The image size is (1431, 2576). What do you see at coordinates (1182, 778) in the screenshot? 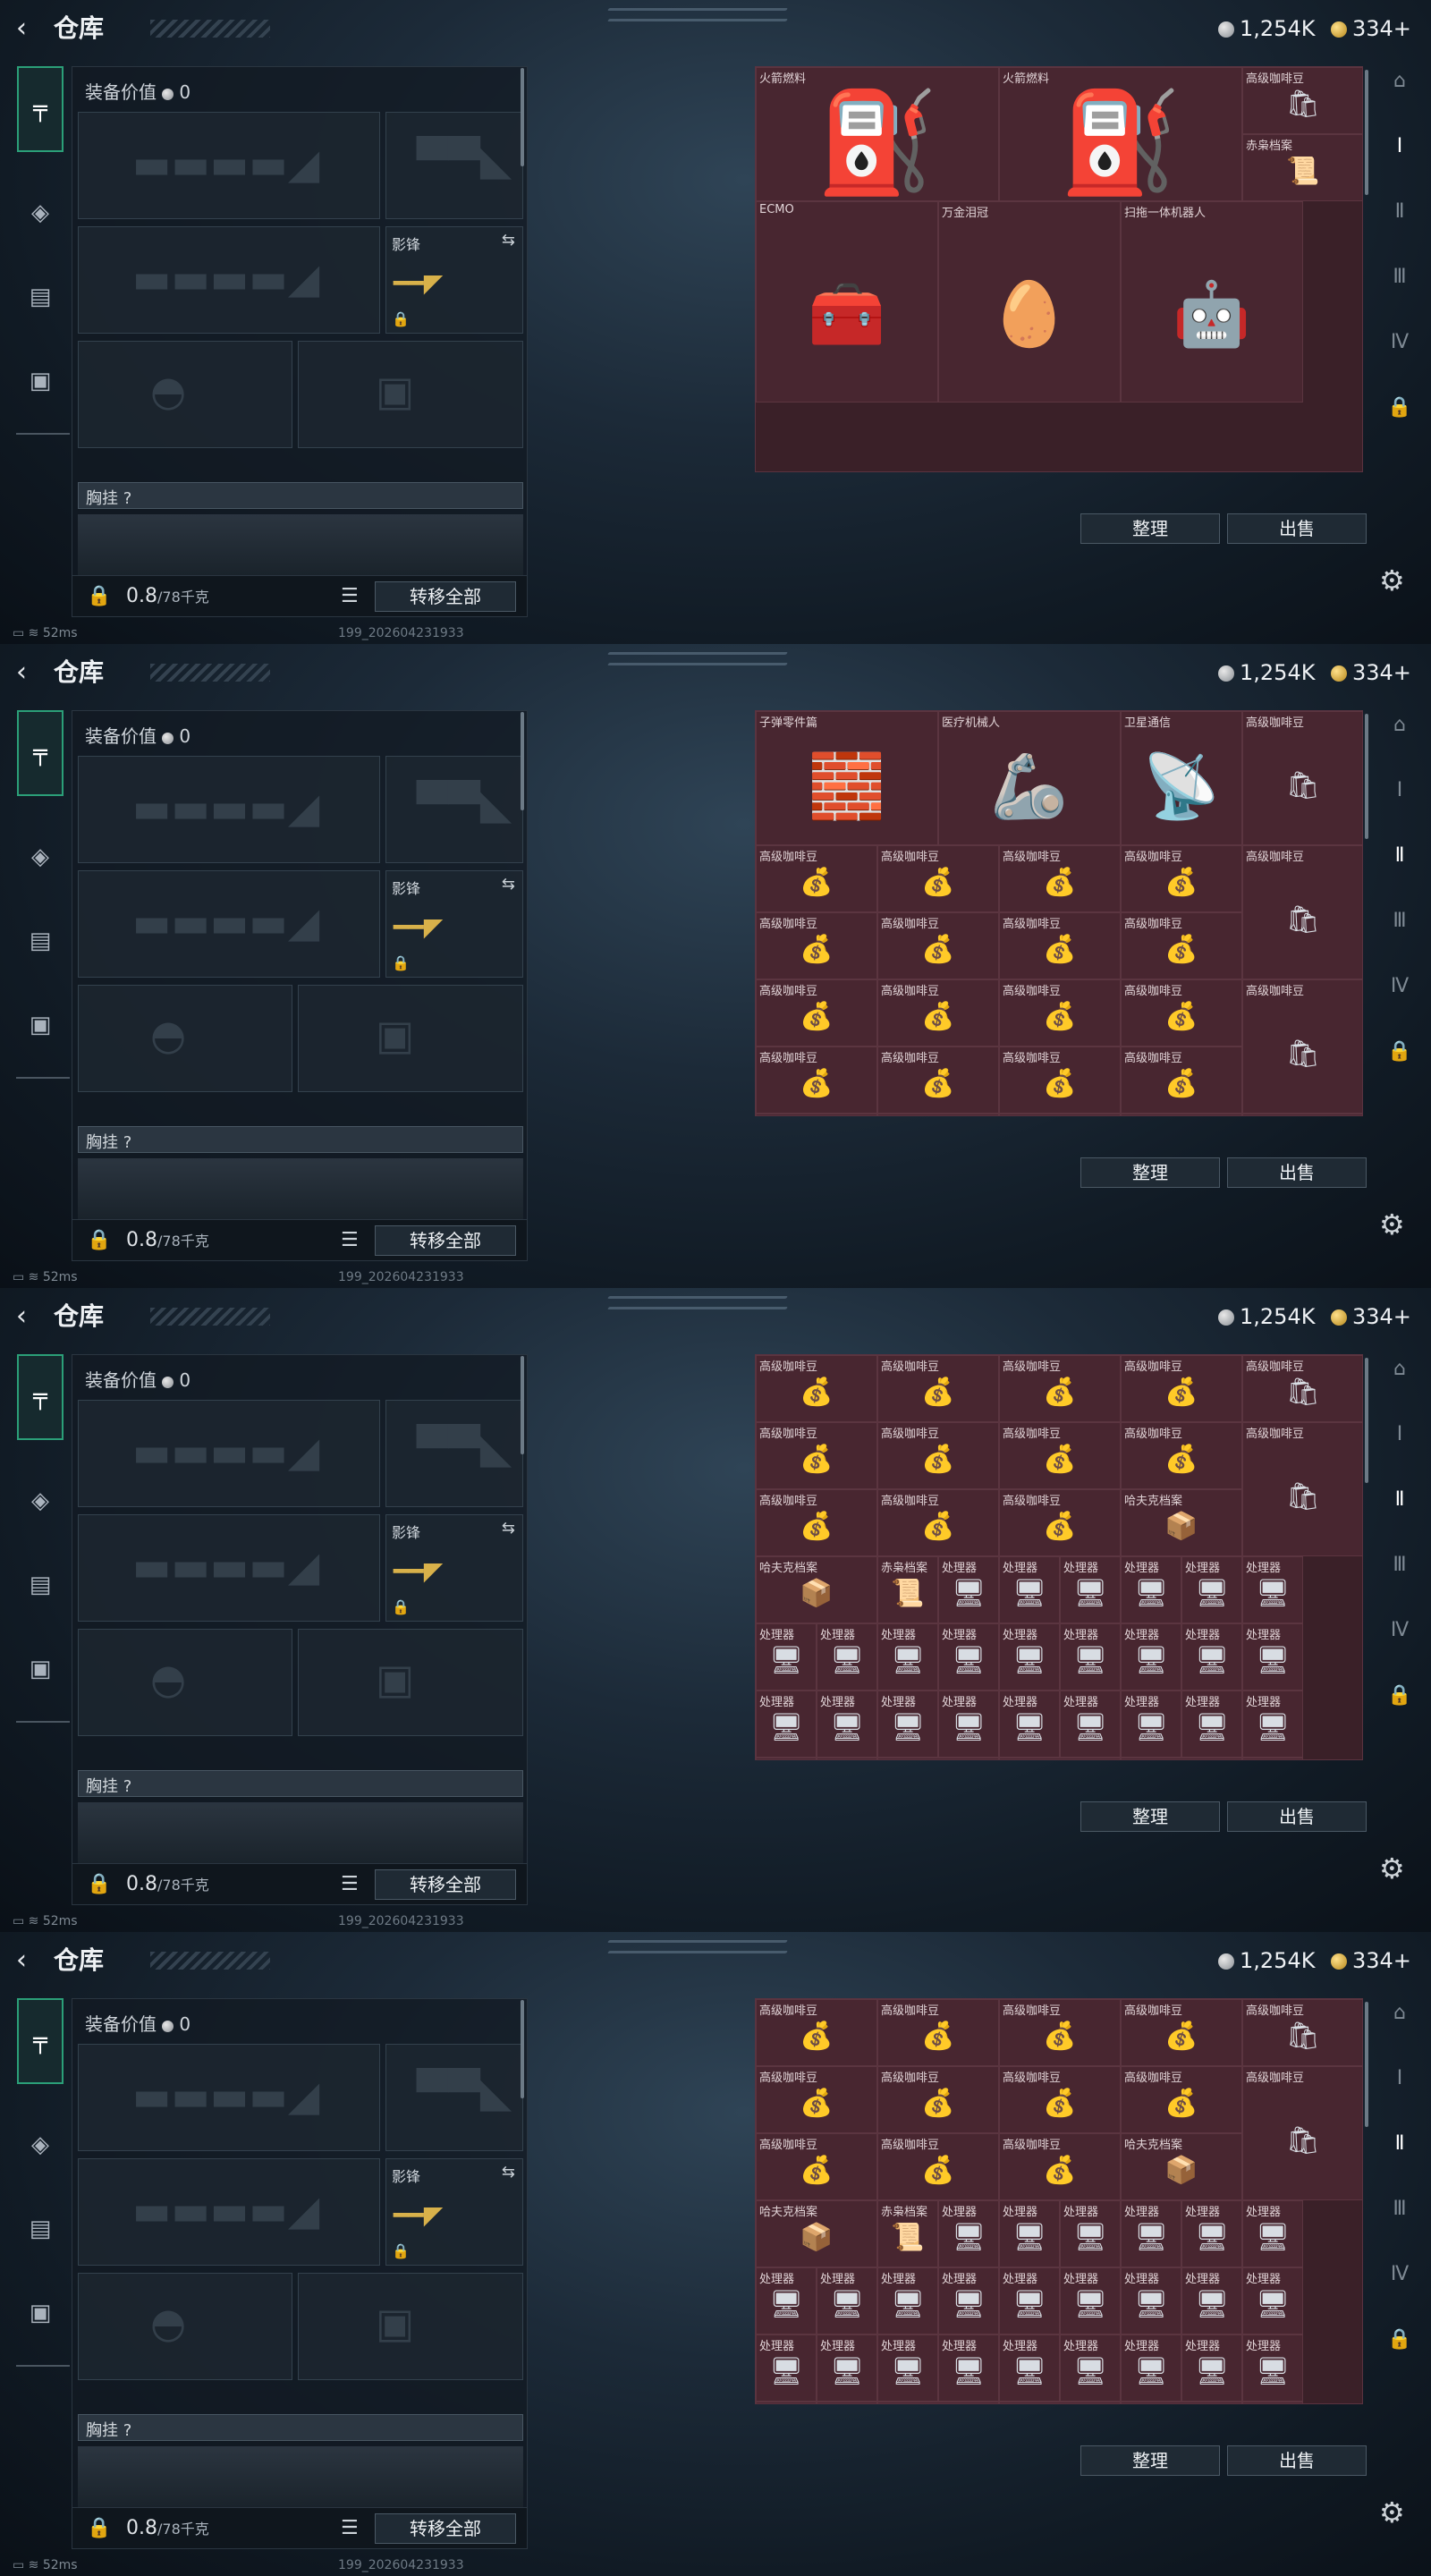
I see `stash-item: 卫星通信 📡` at bounding box center [1182, 778].